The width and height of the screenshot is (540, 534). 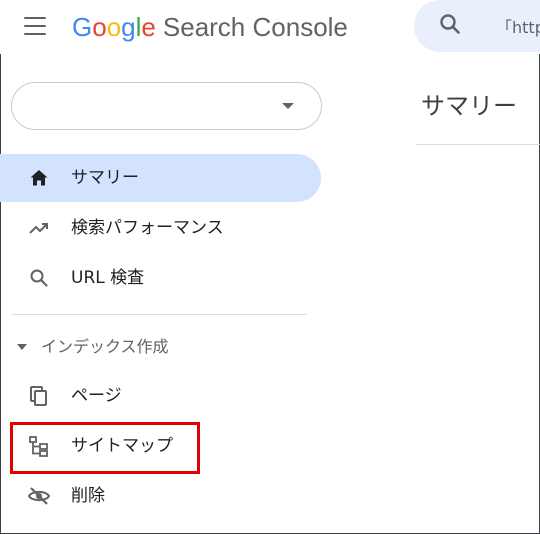 What do you see at coordinates (39, 178) in the screenshot?
I see `home-icon` at bounding box center [39, 178].